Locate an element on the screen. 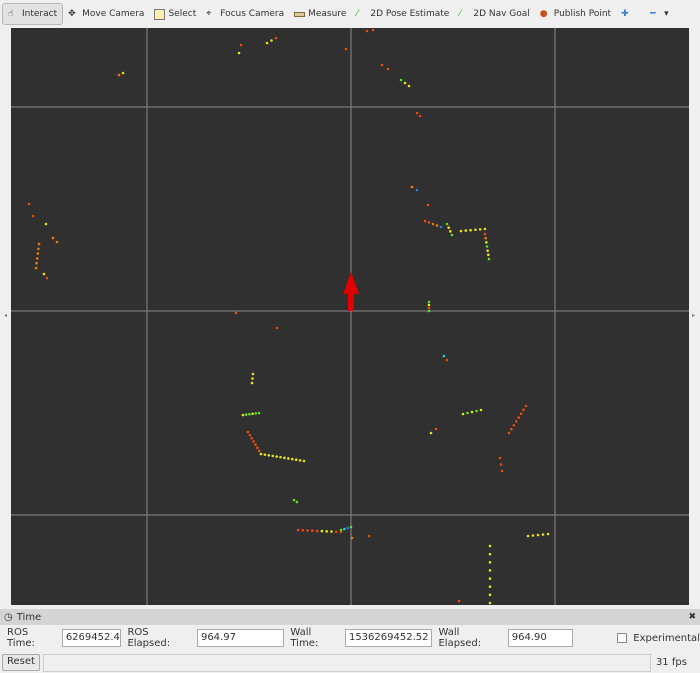 This screenshot has height=673, width=700. interact-tool: ☝ Interact is located at coordinates (33, 14).